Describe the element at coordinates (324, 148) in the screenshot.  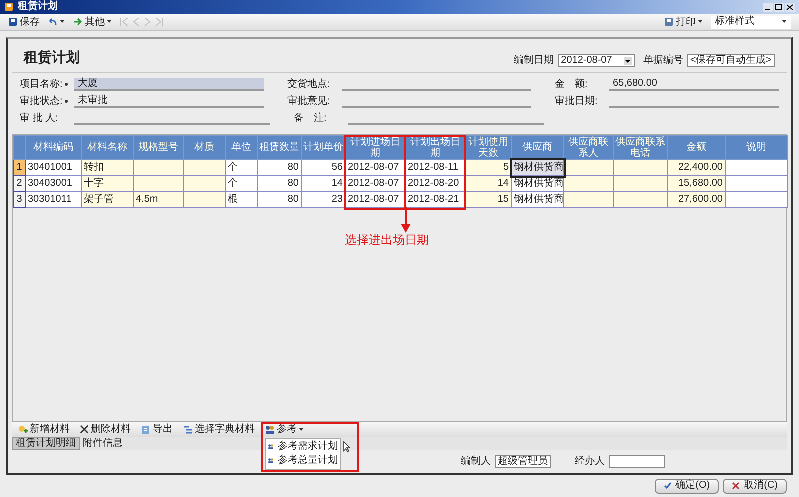
I see `column-header: 计划单价` at that location.